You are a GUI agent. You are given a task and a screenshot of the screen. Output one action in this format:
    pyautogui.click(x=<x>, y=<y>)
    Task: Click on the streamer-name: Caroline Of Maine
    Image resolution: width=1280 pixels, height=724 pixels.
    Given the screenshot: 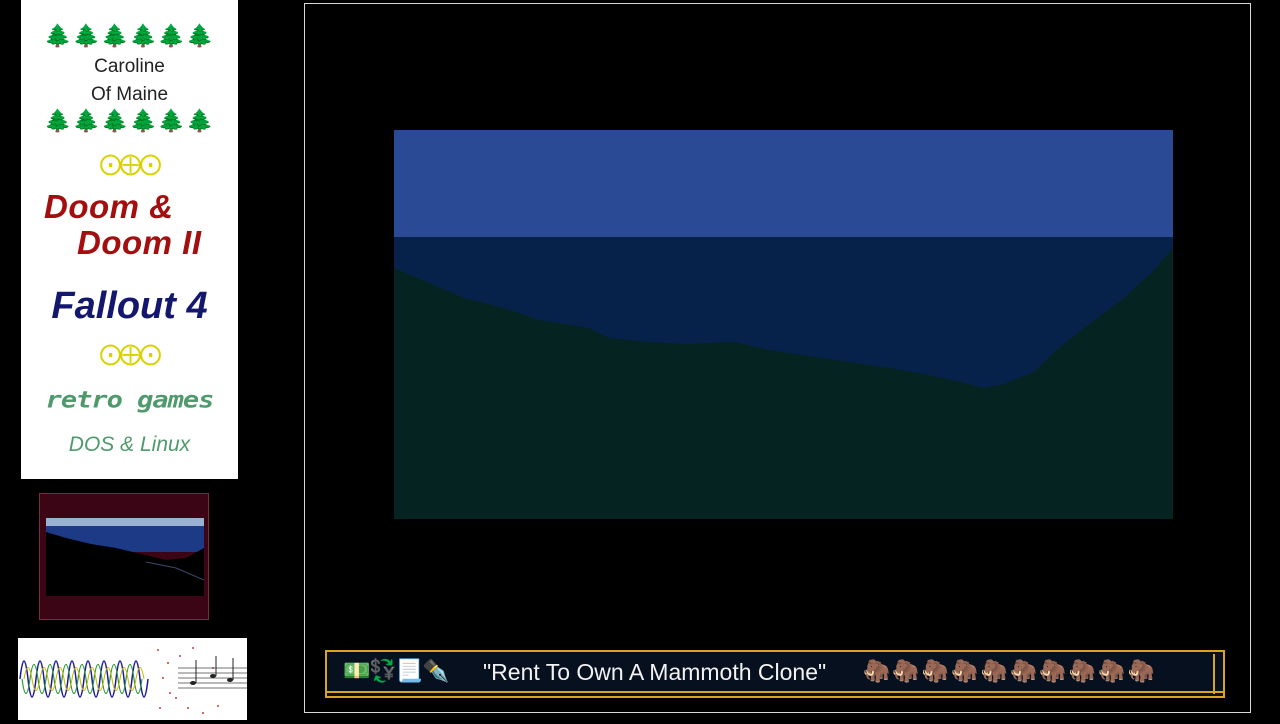 What is the action you would take?
    pyautogui.click(x=129, y=80)
    